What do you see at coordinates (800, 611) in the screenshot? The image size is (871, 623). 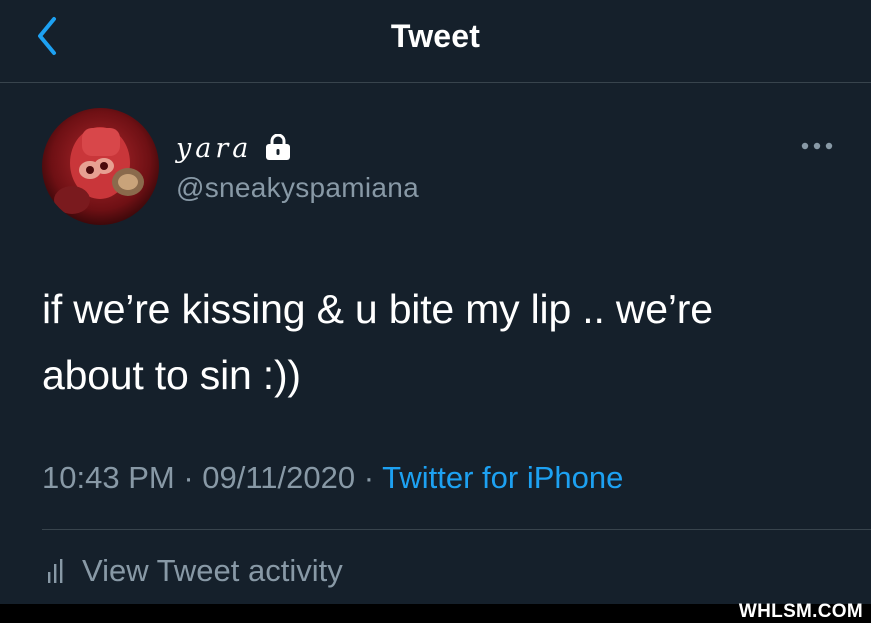 I see `watermark: WHLSM.COM` at bounding box center [800, 611].